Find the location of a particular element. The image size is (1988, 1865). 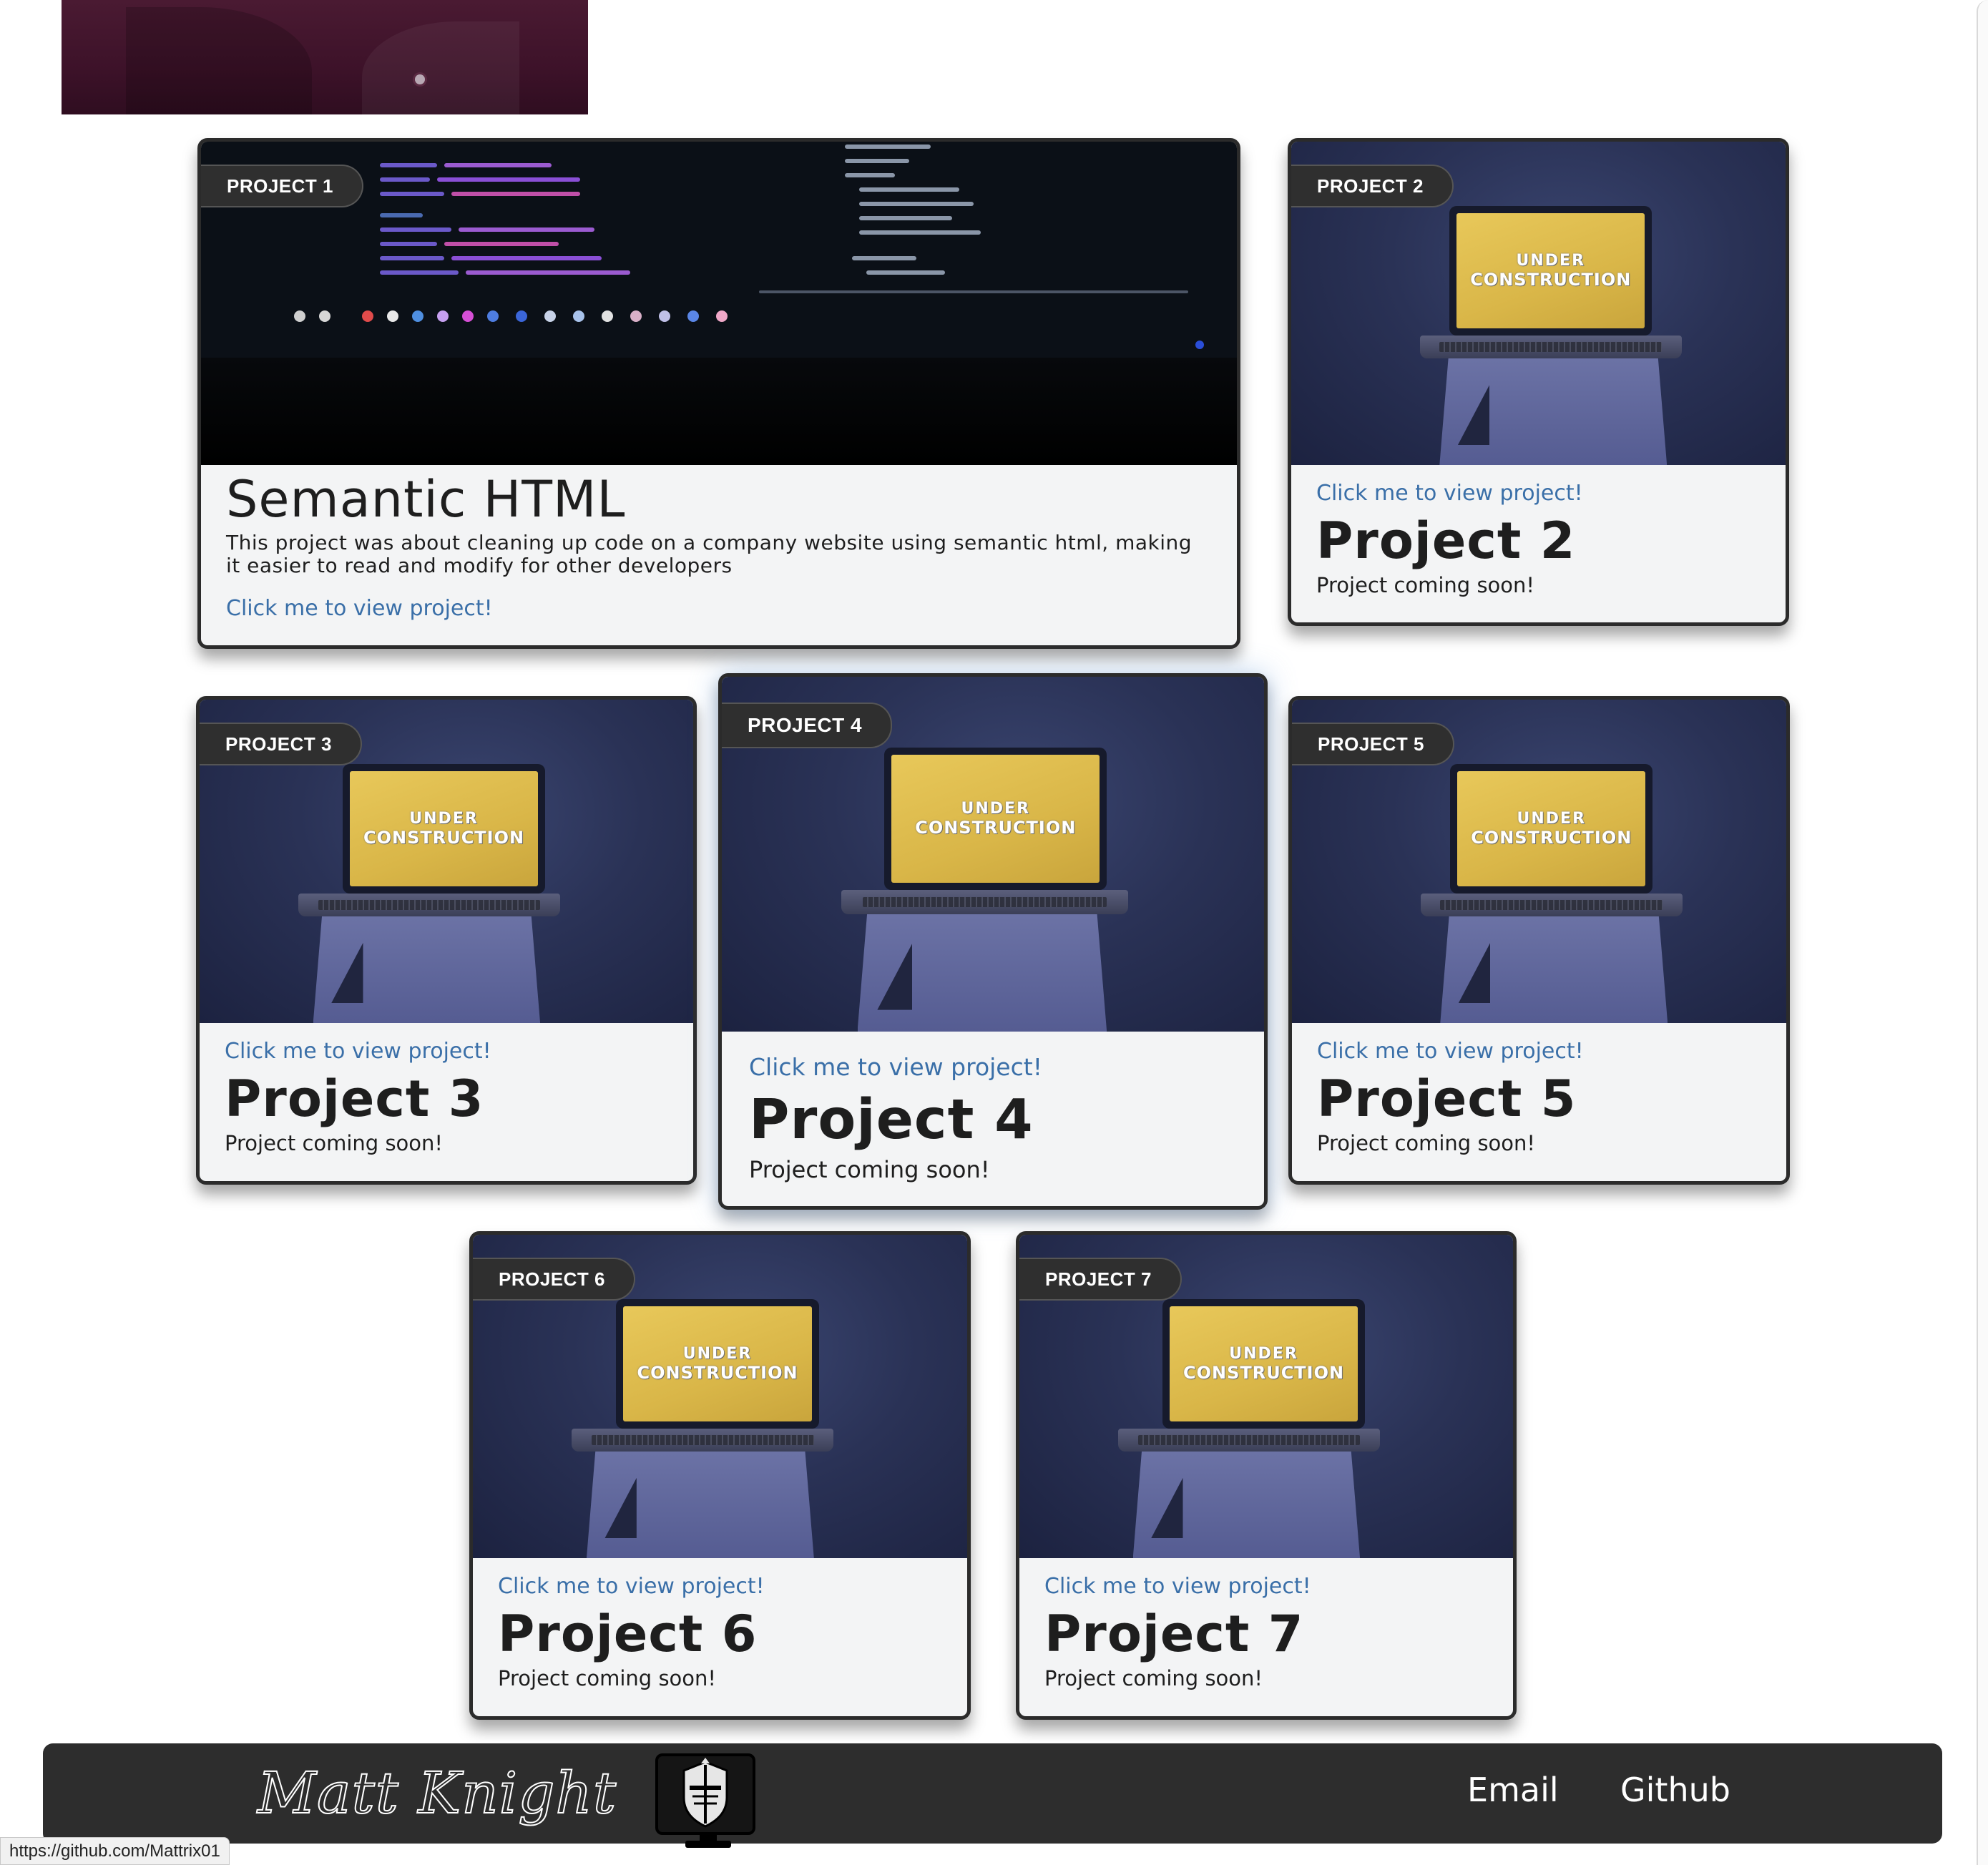

status-bar-url: https://github.com/Mattrix01 is located at coordinates (115, 1851).